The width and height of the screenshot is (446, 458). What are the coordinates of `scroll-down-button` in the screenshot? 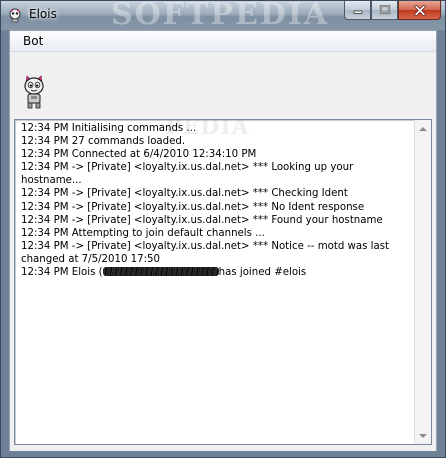 It's located at (423, 435).